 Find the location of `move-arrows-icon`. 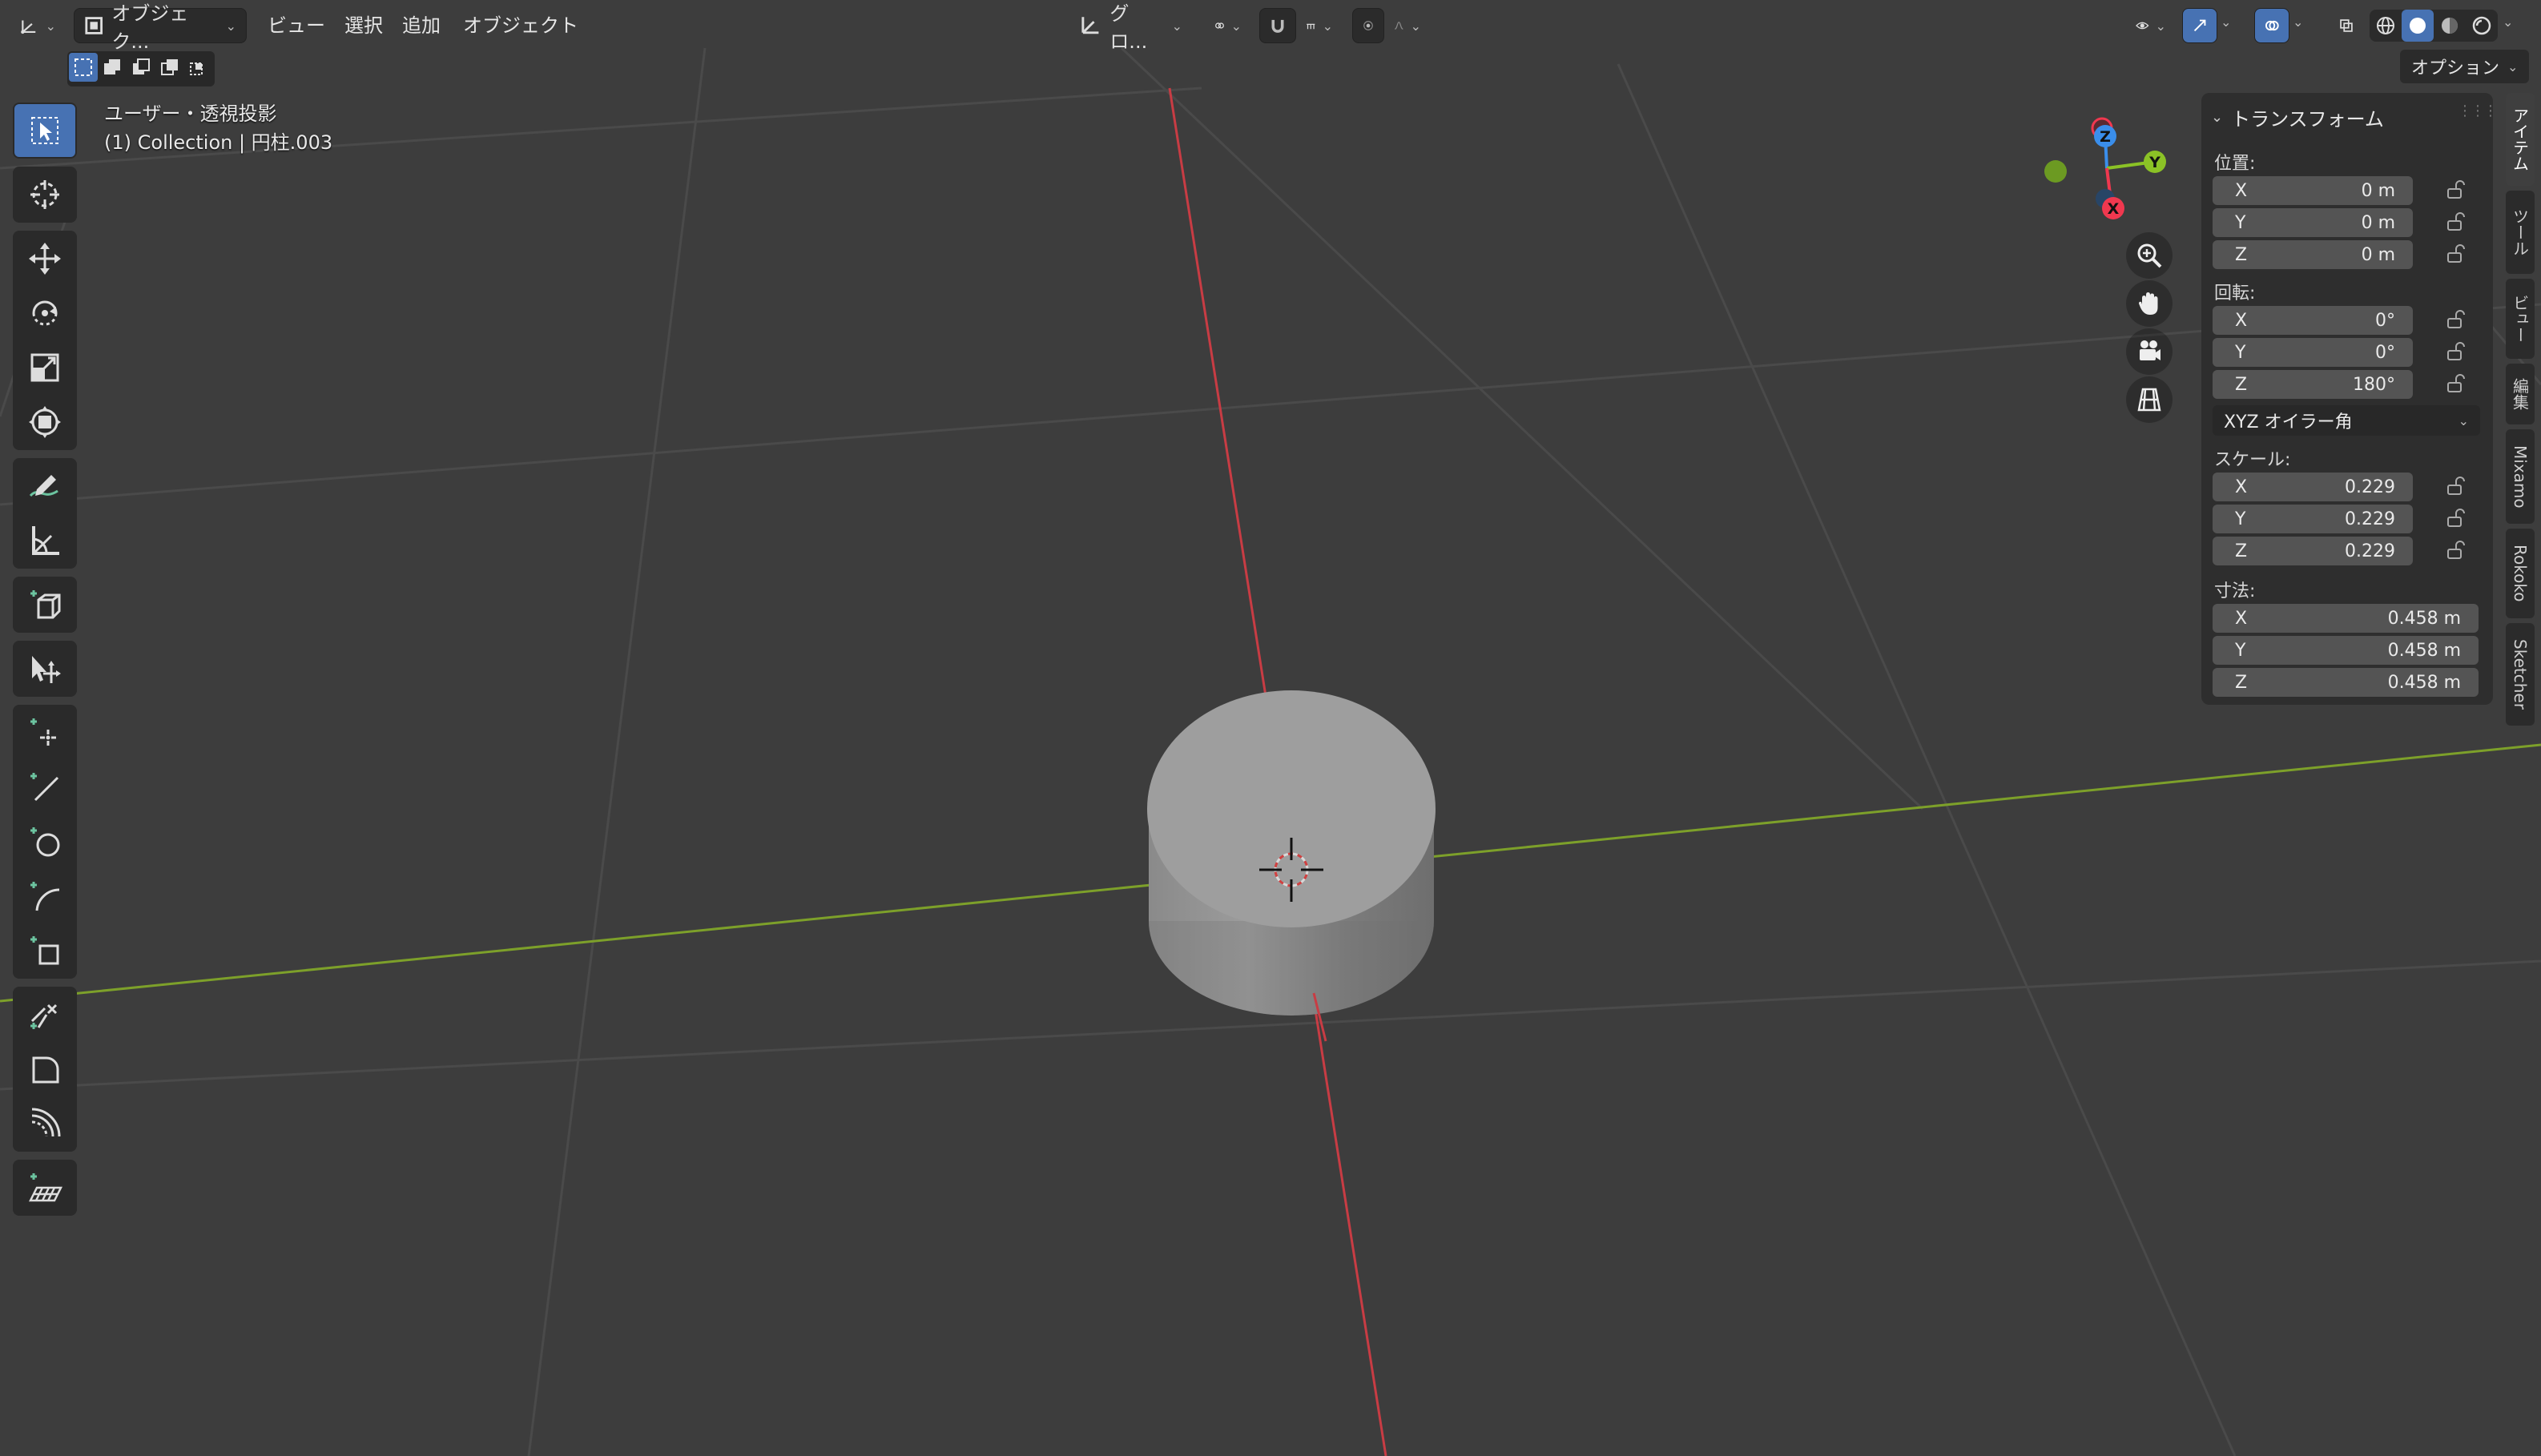

move-arrows-icon is located at coordinates (45, 259).